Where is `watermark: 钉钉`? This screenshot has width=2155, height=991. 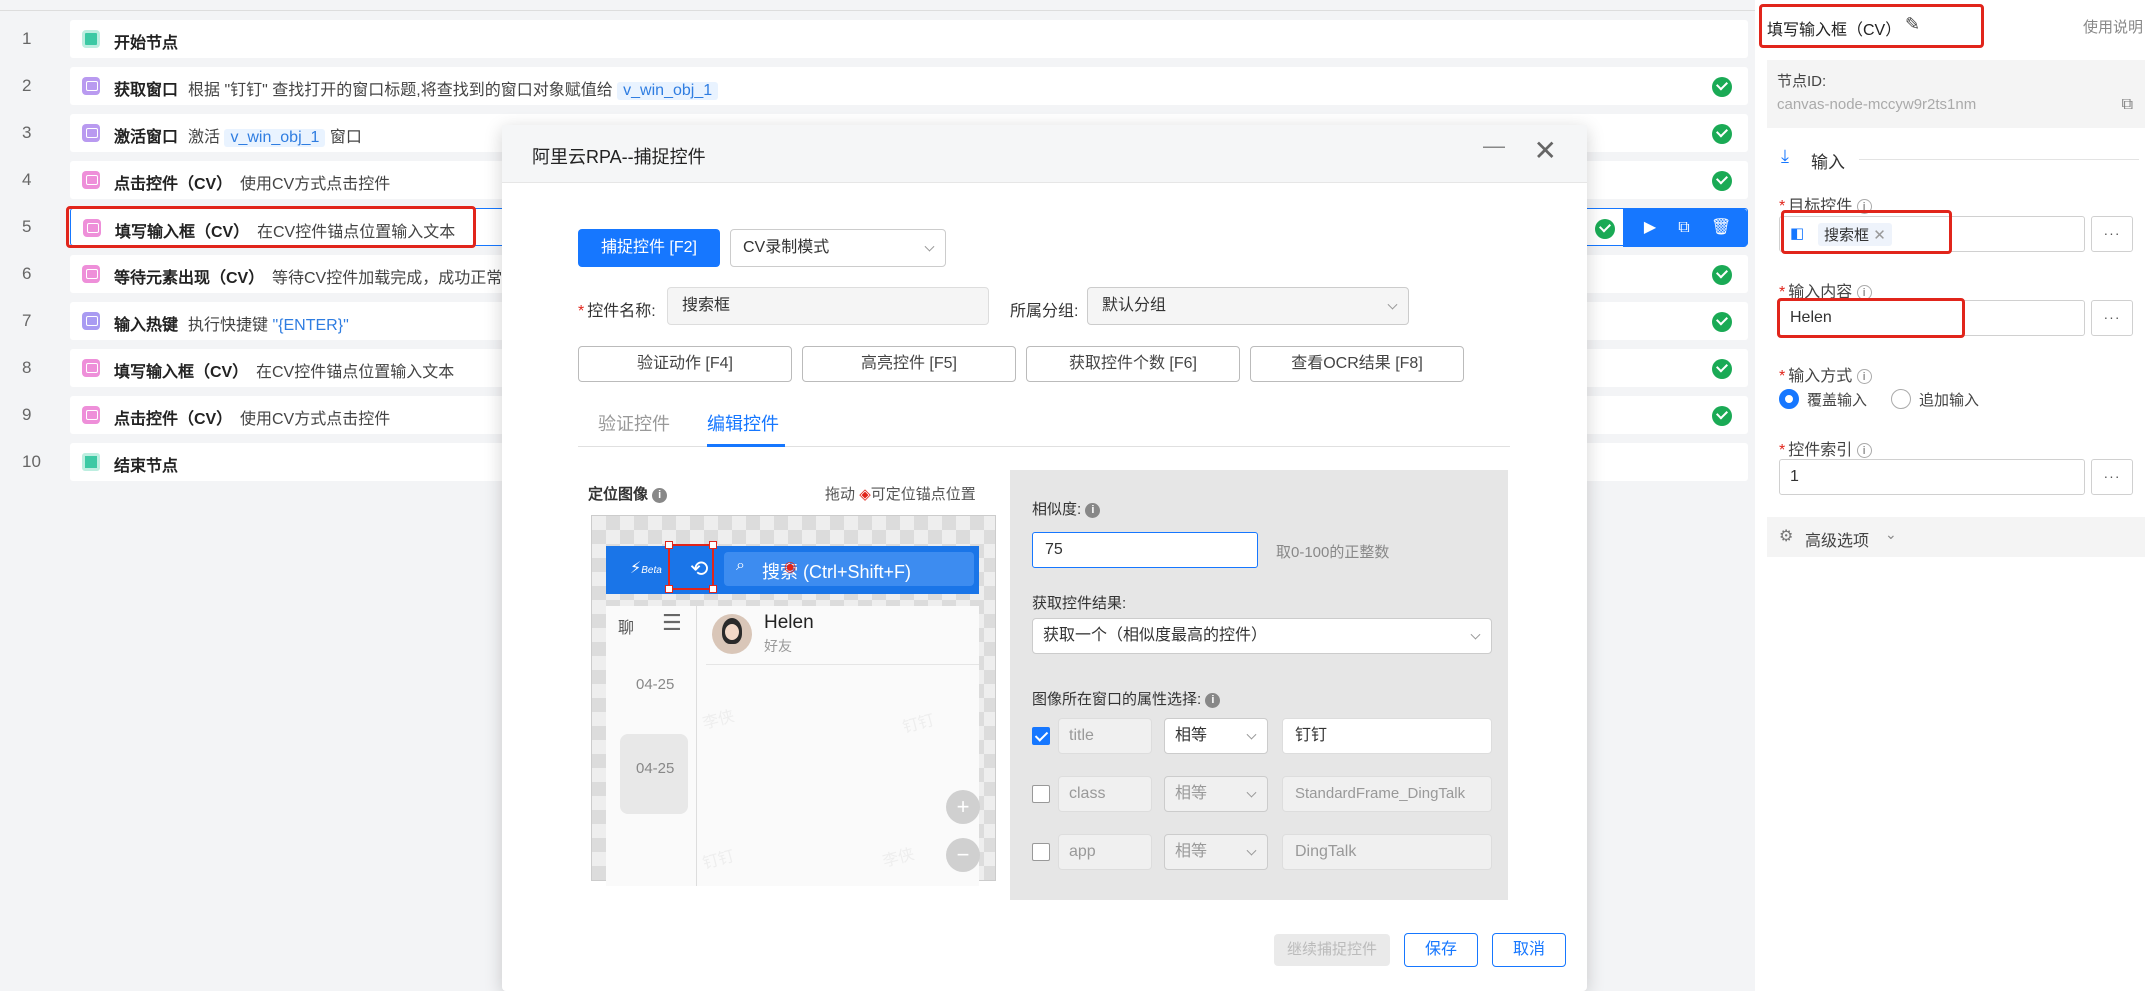 watermark: 钉钉 is located at coordinates (918, 724).